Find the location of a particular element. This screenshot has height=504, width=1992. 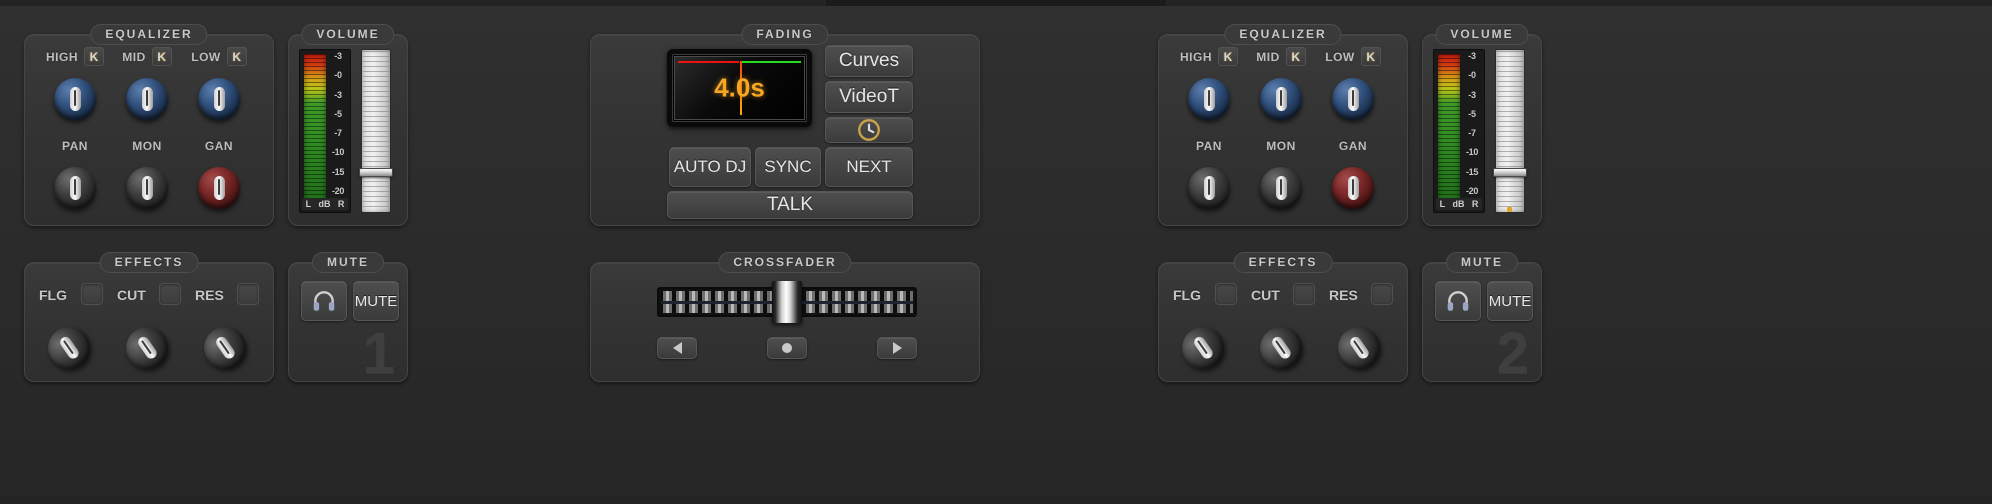

volume-fader-deck1 is located at coordinates (376, 131).